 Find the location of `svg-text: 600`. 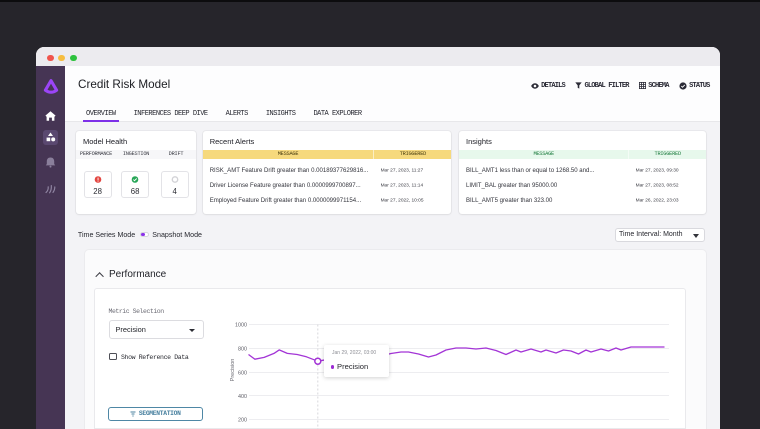

svg-text: 600 is located at coordinates (242, 373).